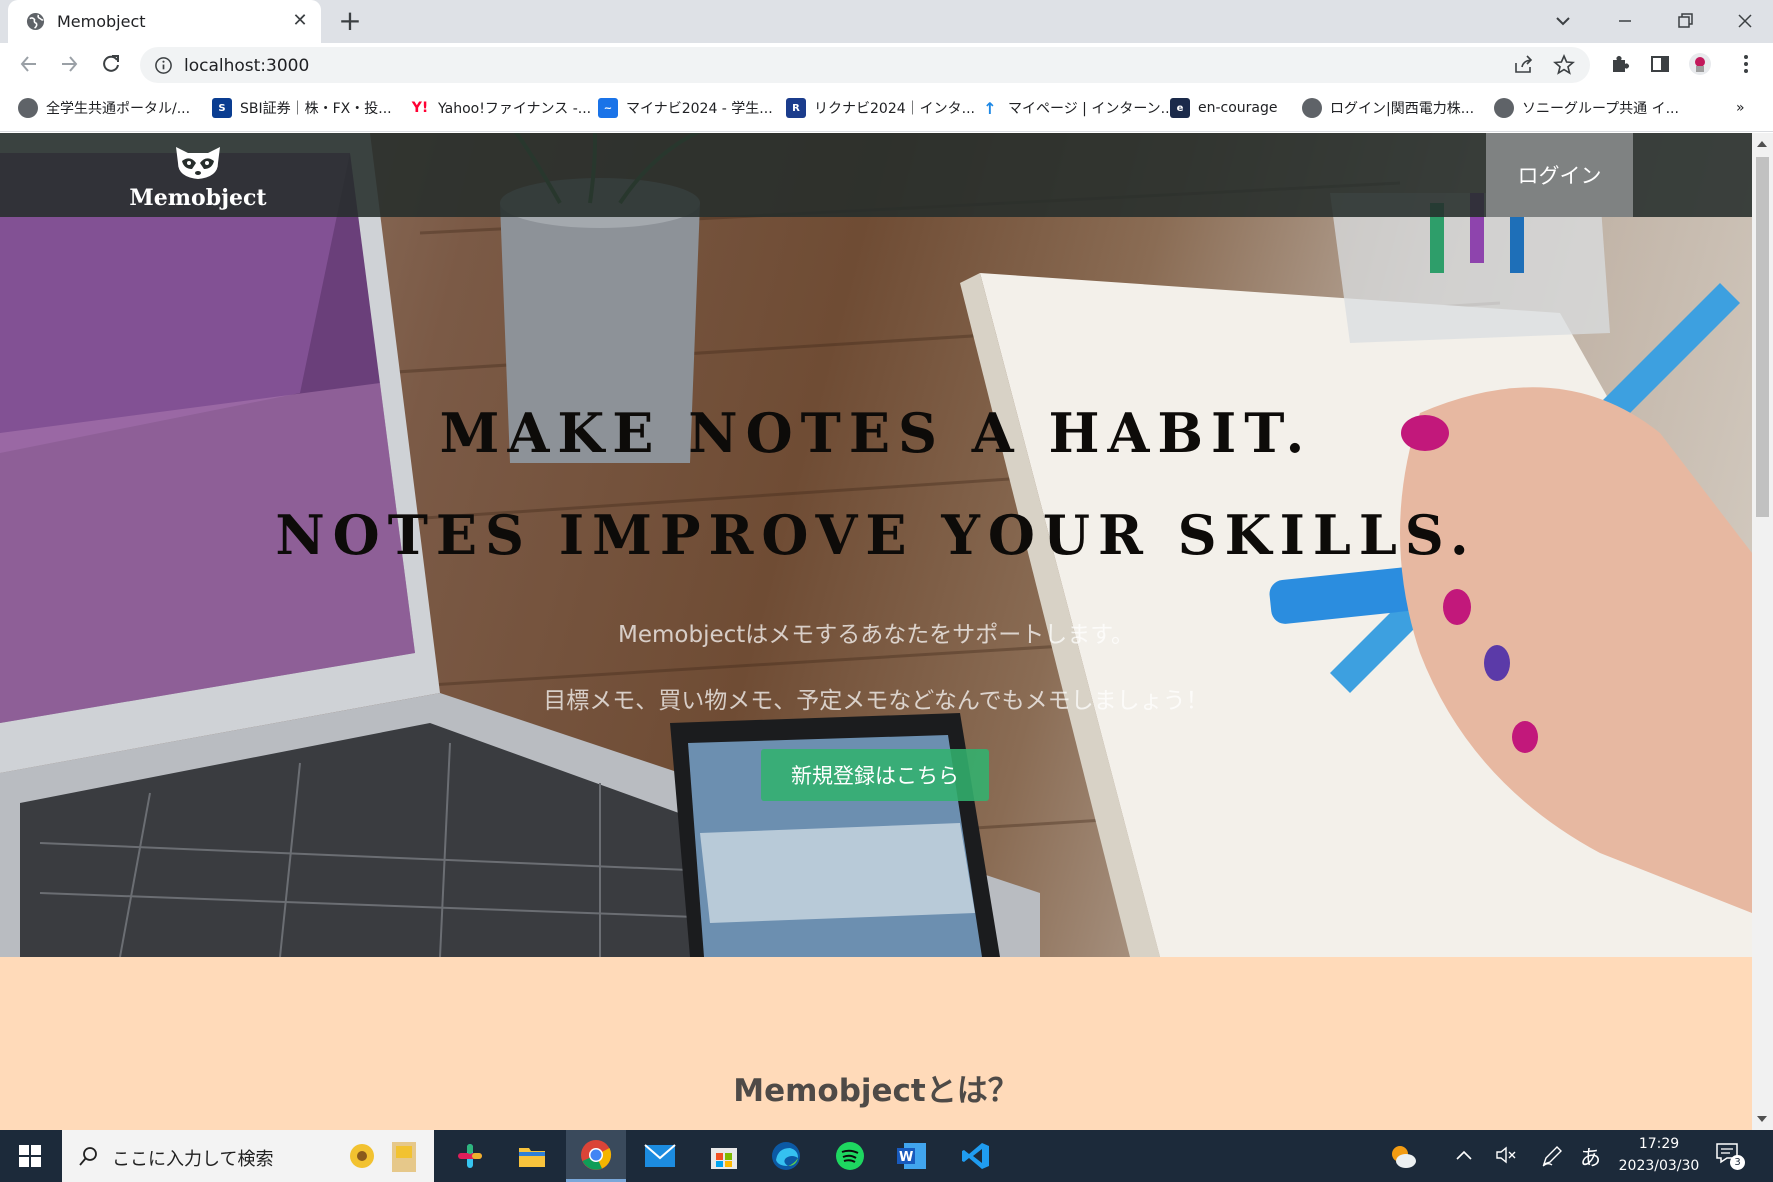  I want to click on word-icon: W, so click(912, 1156).